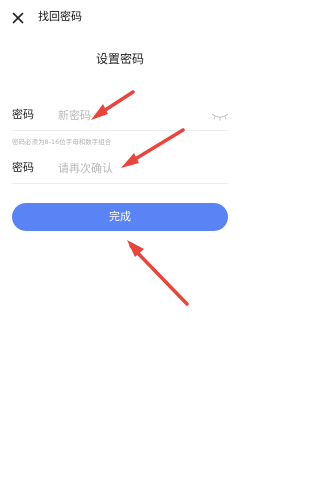 The image size is (320, 500). Describe the element at coordinates (23, 167) in the screenshot. I see `confirm-password-label: 密码` at that location.